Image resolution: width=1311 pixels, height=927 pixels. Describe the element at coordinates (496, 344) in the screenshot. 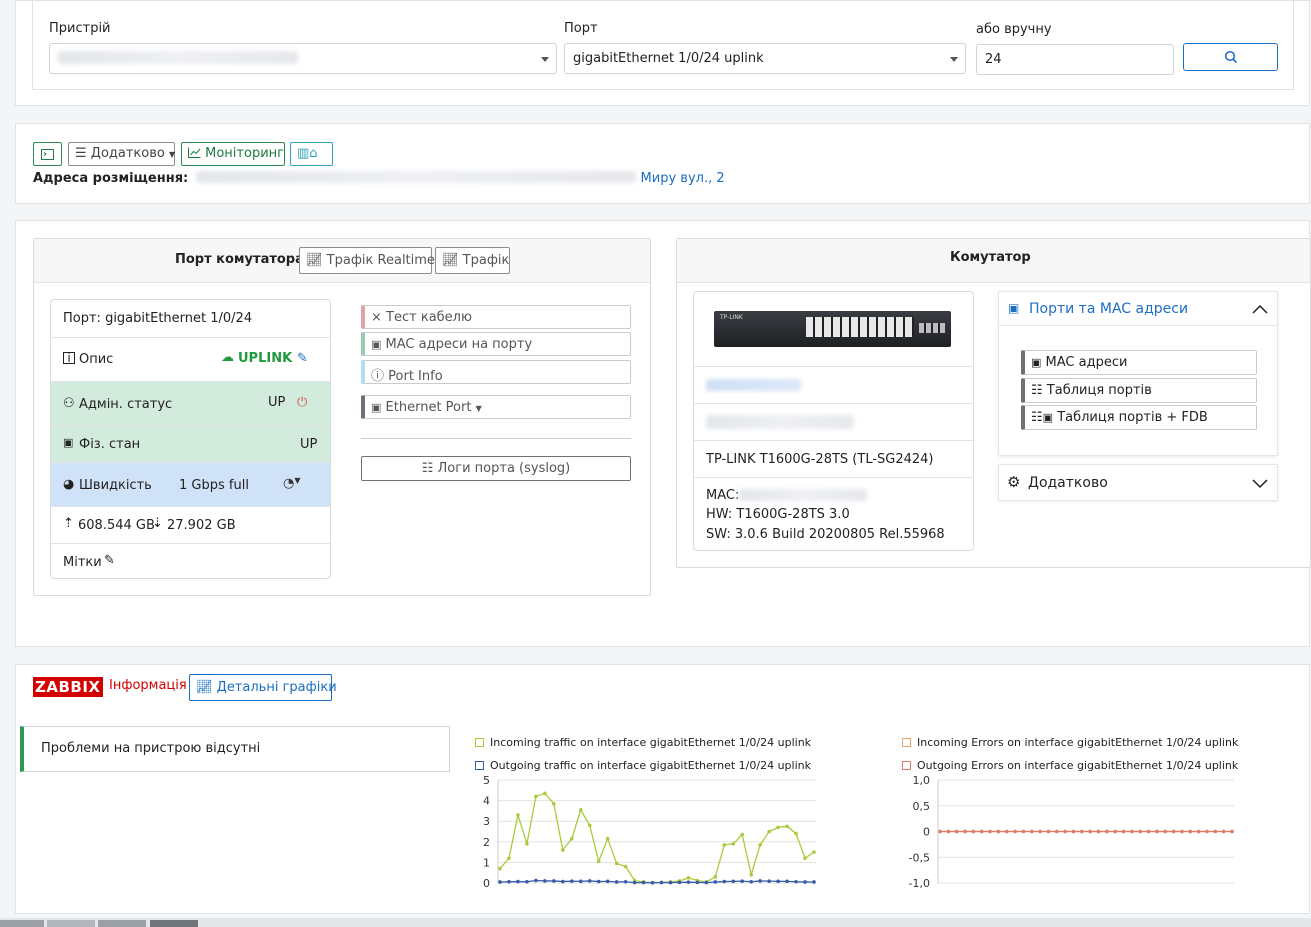

I see `mac-on-port-button: ▣ MAC адреси на порту` at that location.